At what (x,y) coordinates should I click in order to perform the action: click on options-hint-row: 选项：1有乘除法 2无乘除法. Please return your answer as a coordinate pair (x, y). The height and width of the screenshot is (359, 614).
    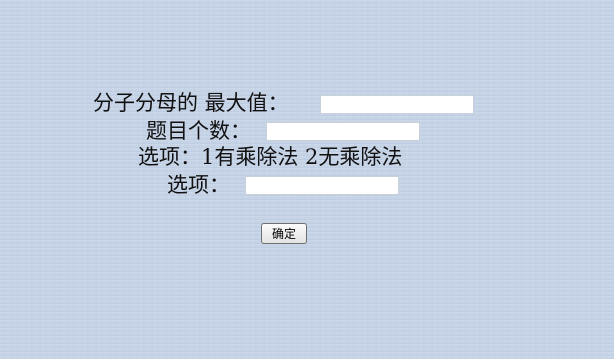
    Looking at the image, I should click on (270, 157).